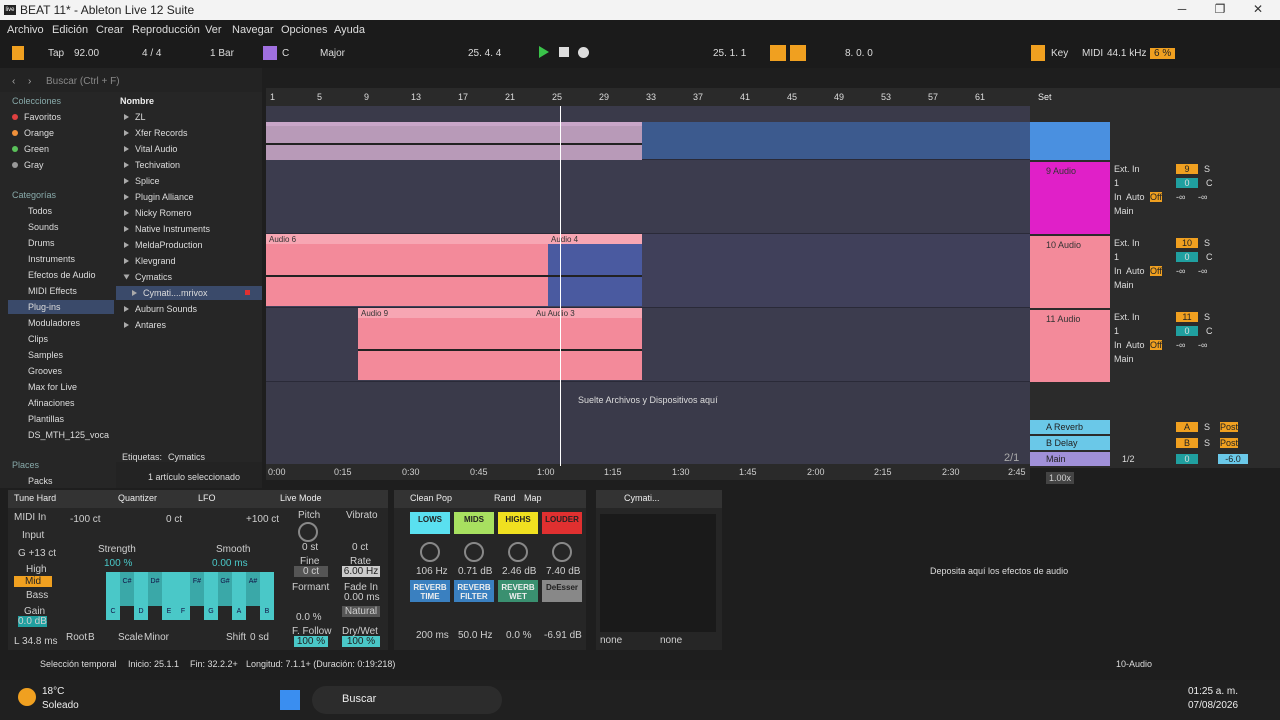 This screenshot has width=1280, height=720. I want to click on list-item: Antares, so click(145, 325).